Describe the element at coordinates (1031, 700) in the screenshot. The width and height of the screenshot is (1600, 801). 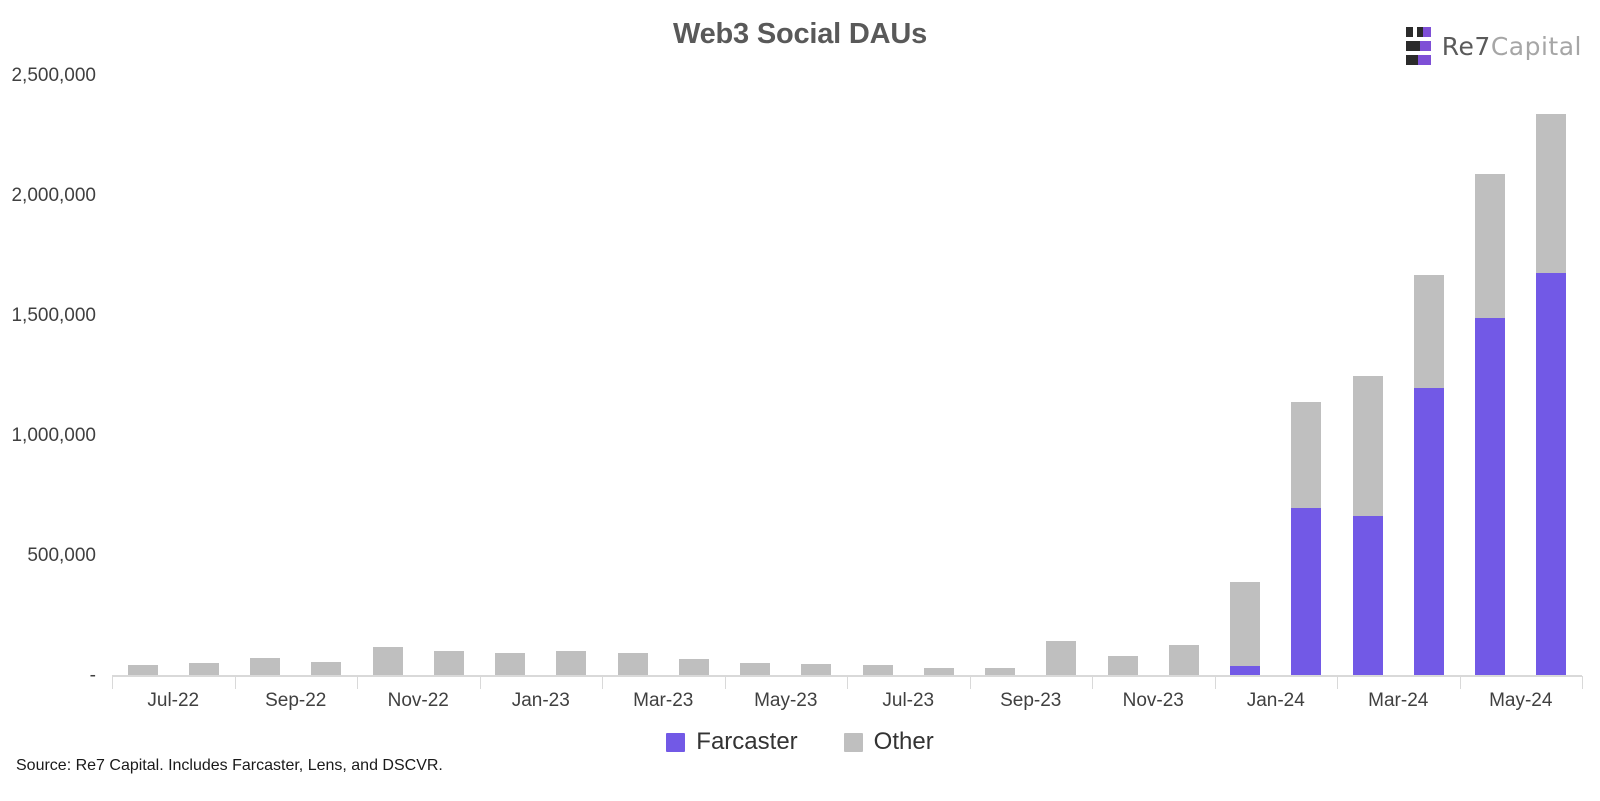
I see `x-axis-tick-label: Sep-23` at that location.